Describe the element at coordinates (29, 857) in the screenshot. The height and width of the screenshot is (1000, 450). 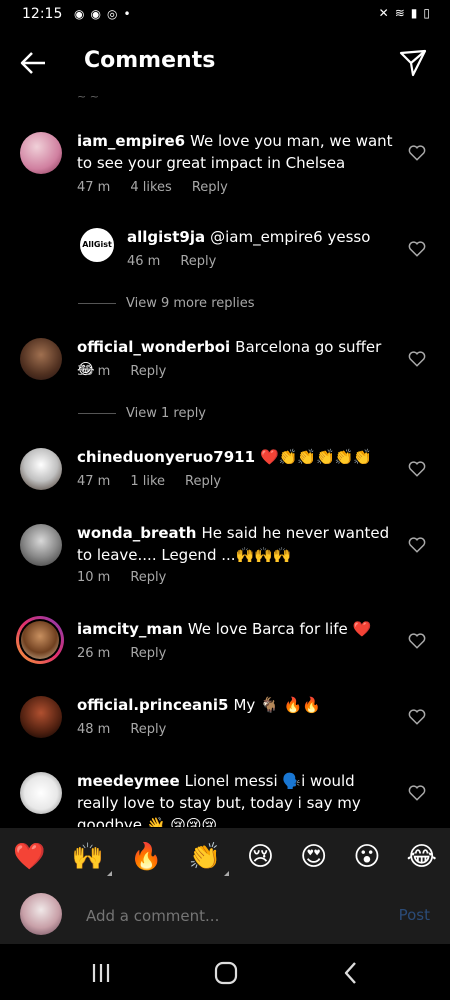
I see `emoji-heart-button: ❤️` at that location.